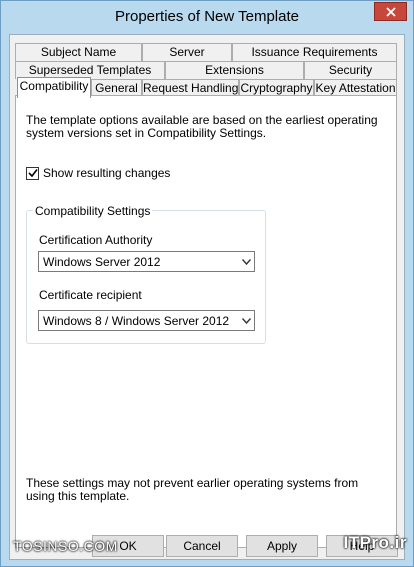  I want to click on close-button, so click(390, 11).